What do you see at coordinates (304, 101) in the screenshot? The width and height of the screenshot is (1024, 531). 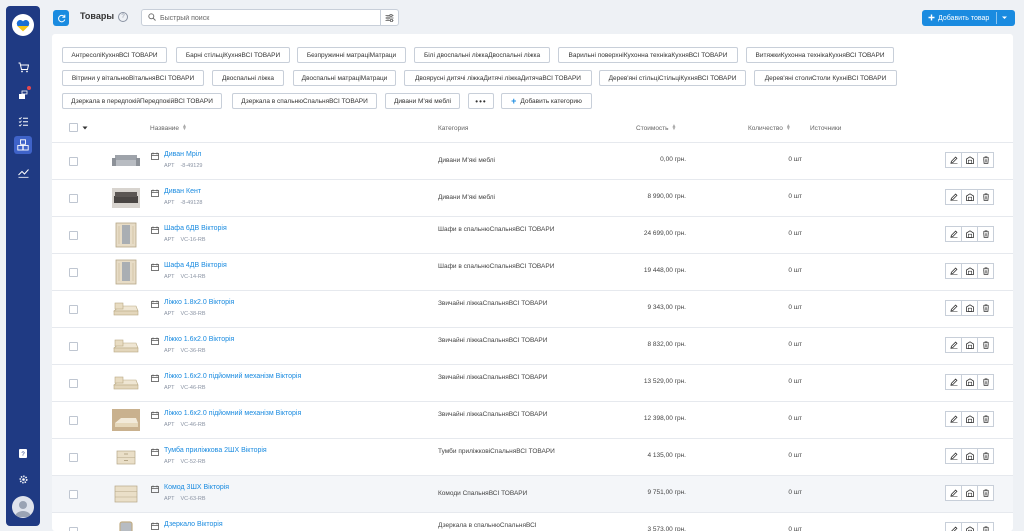 I see `category-chip: Дзеркала в спальнюСпальняВСІ ТОВАРИ` at bounding box center [304, 101].